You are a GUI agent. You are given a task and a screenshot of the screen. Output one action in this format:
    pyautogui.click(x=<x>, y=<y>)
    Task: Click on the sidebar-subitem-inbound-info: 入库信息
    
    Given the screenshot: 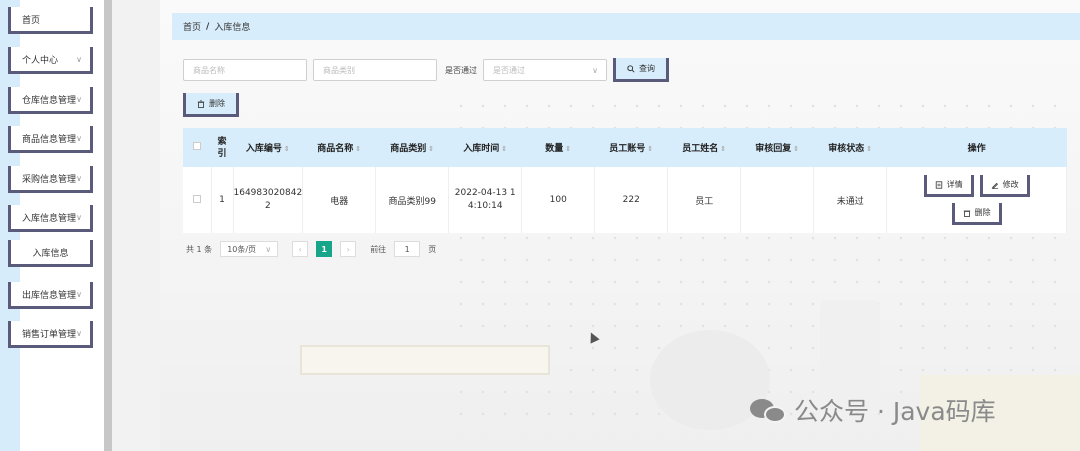 What is the action you would take?
    pyautogui.click(x=50, y=253)
    